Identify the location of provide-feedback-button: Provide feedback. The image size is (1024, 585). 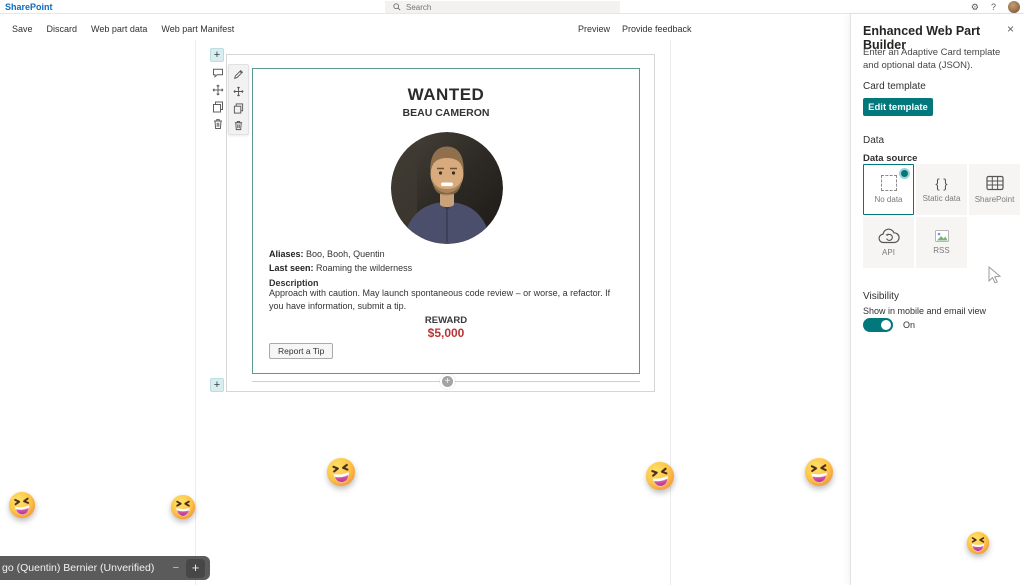
(657, 29).